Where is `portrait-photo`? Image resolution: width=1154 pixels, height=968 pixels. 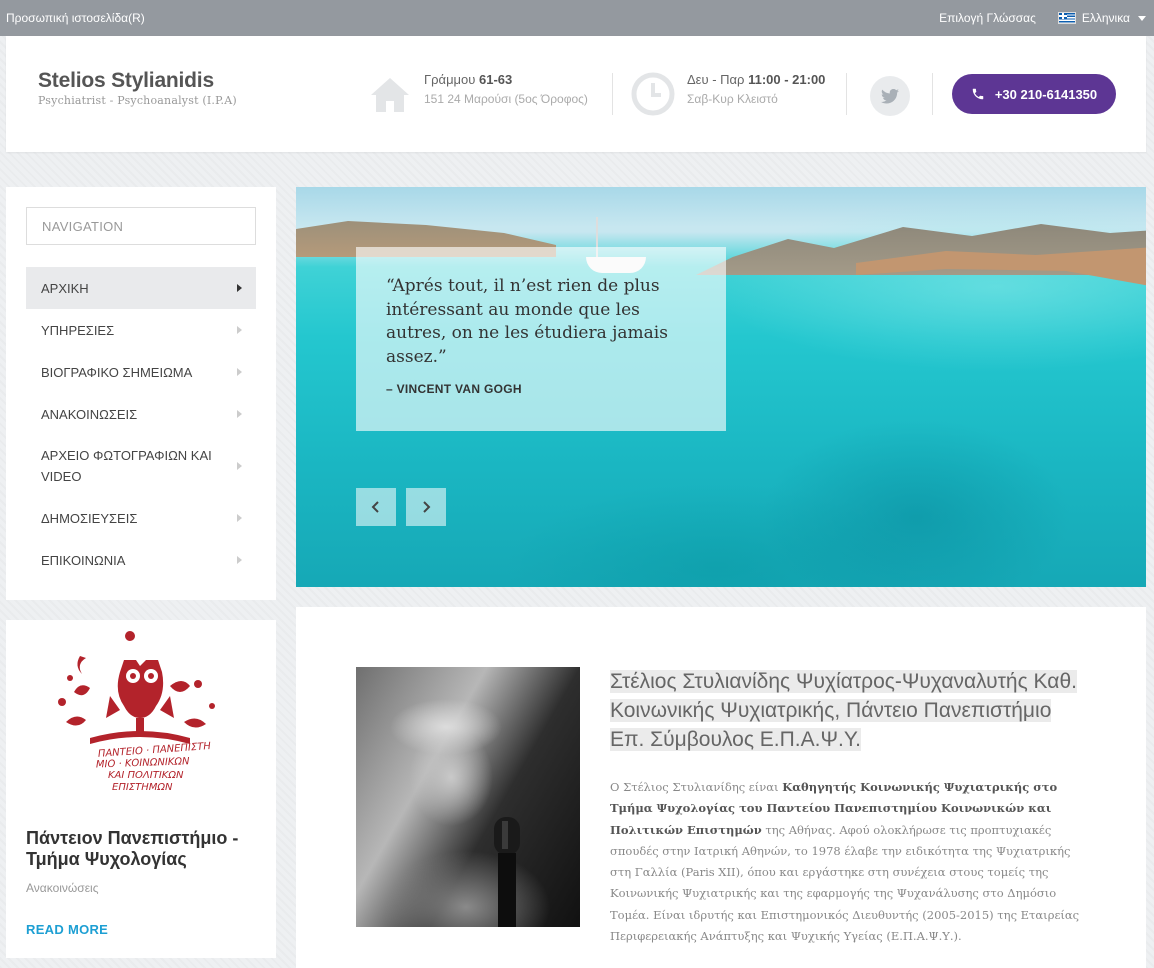
portrait-photo is located at coordinates (468, 797).